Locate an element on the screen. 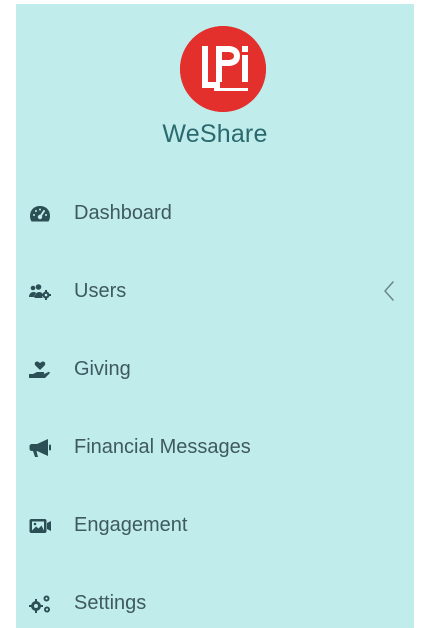 The width and height of the screenshot is (430, 628). cogs-icon is located at coordinates (40, 604).